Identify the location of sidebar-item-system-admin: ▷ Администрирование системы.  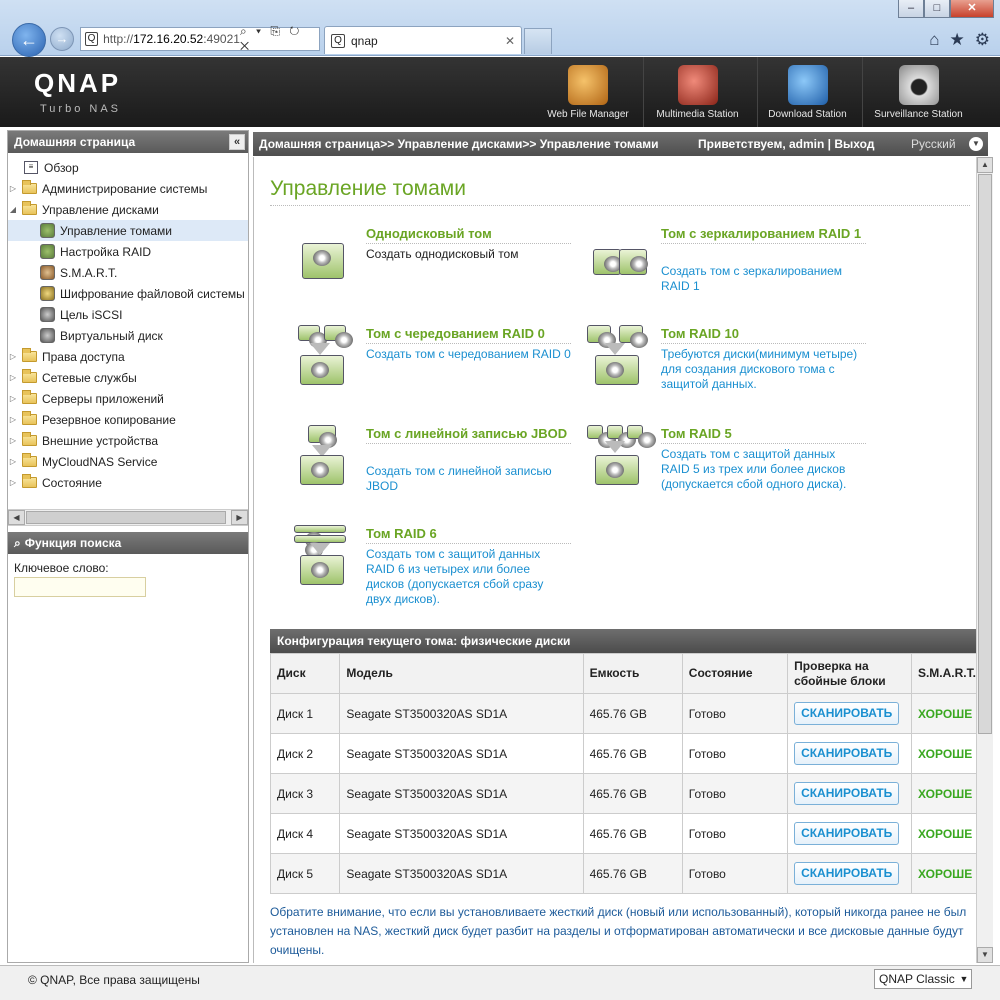
(128, 188).